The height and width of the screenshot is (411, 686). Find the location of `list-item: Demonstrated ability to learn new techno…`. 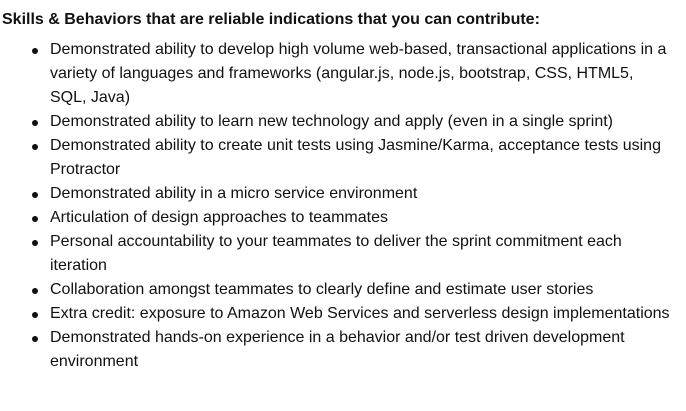

list-item: Demonstrated ability to learn new techno… is located at coordinates (351, 122).